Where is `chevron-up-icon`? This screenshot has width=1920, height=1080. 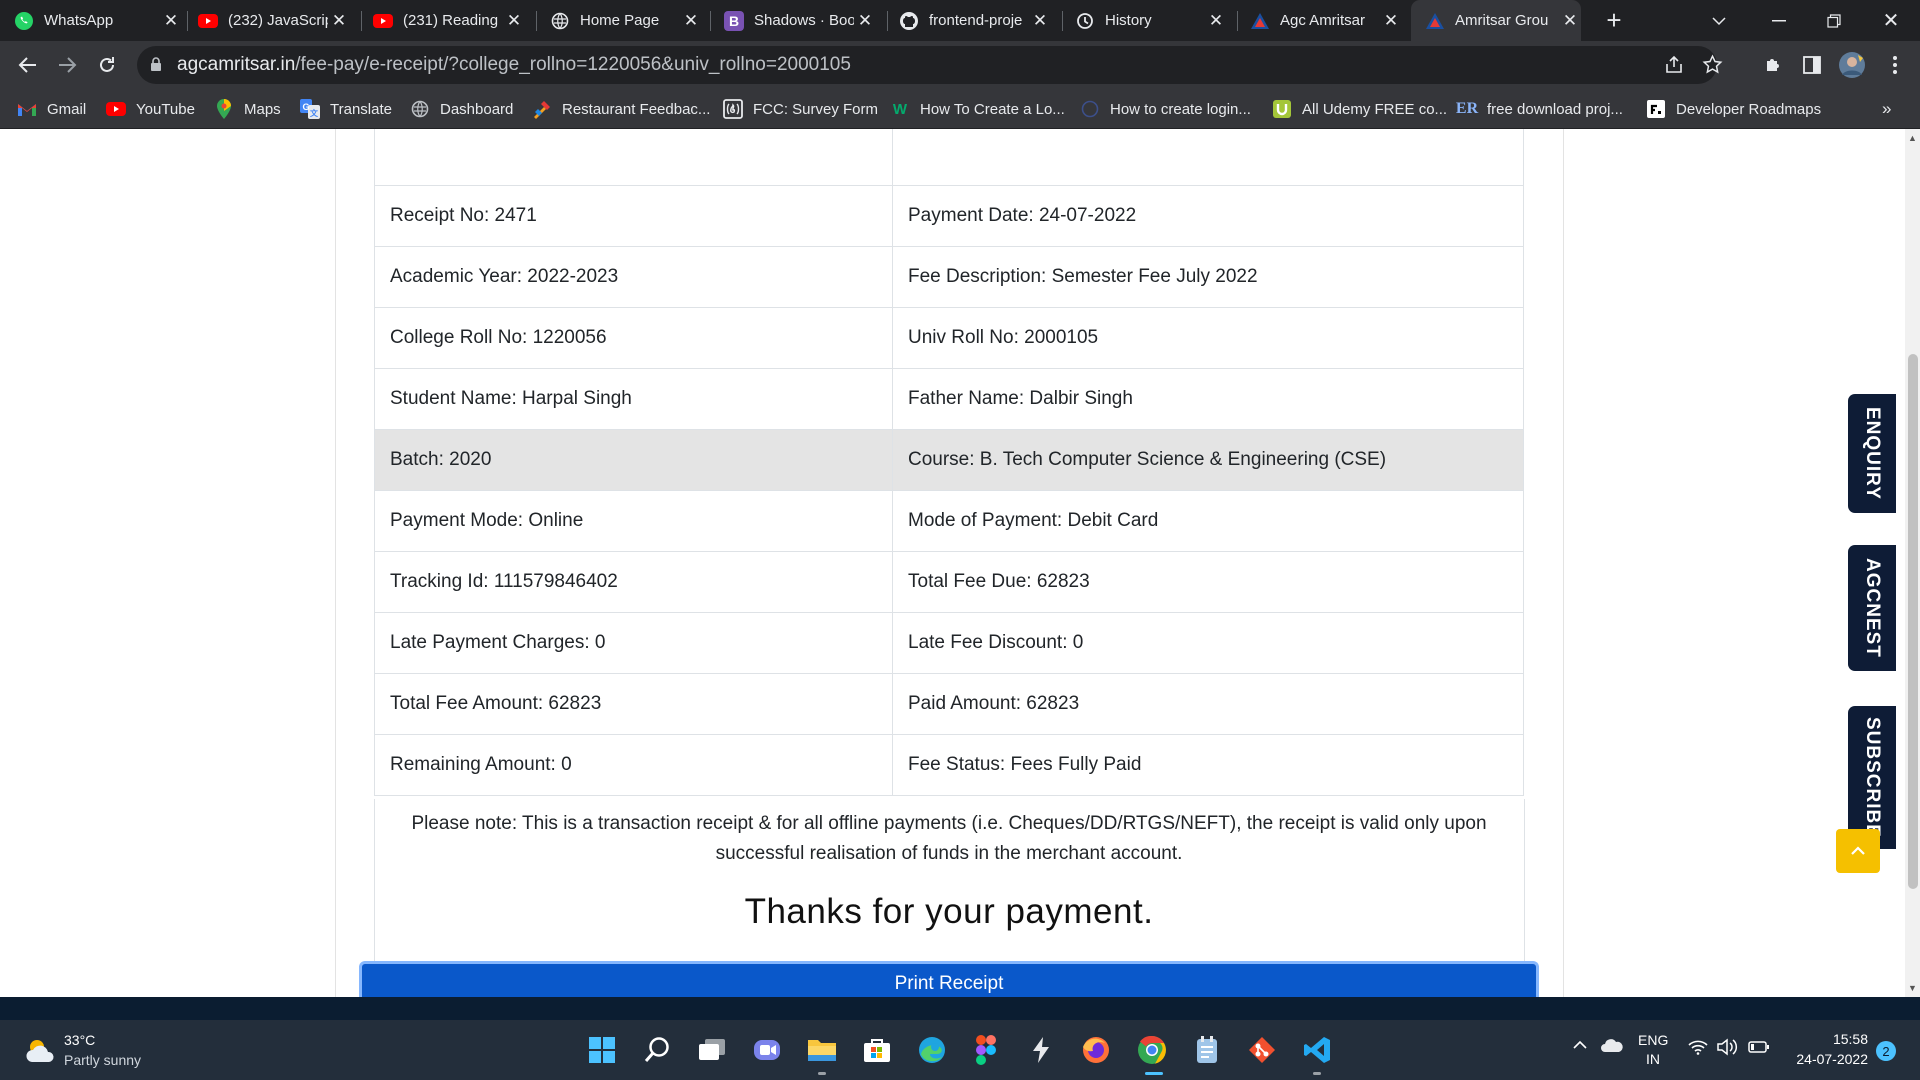 chevron-up-icon is located at coordinates (1580, 1045).